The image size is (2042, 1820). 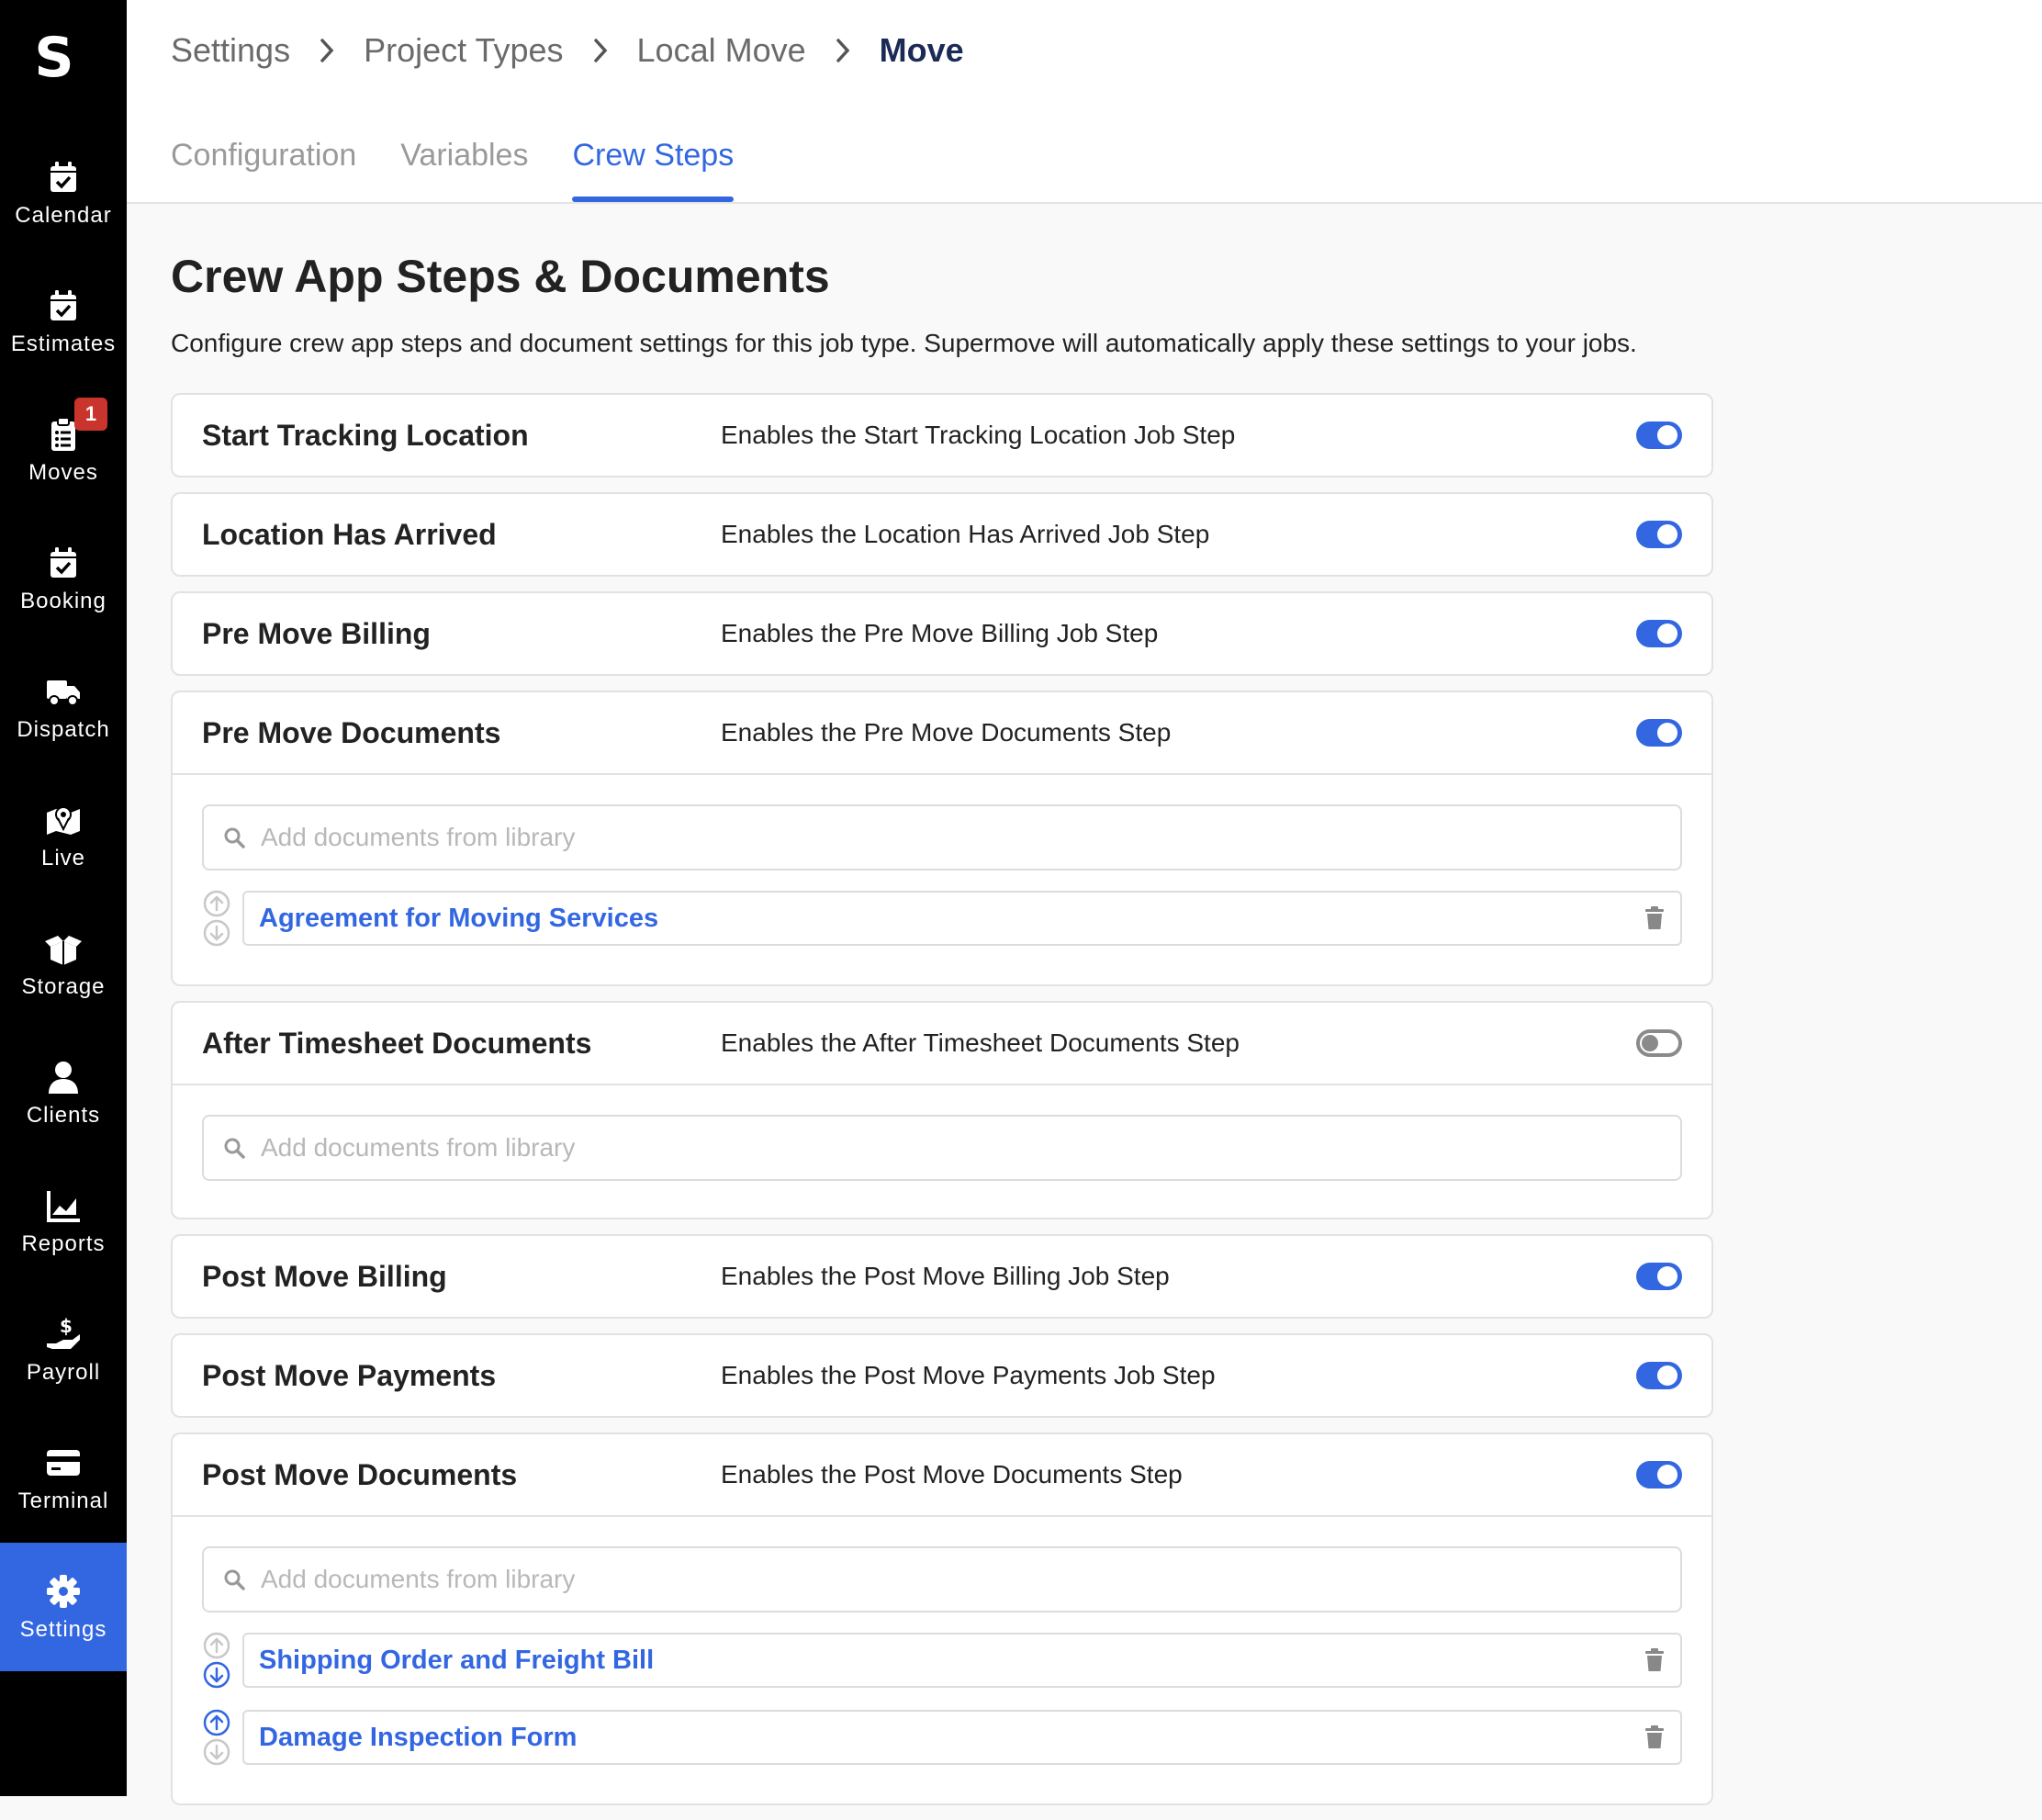 What do you see at coordinates (567, 50) in the screenshot?
I see `breadcrumb: Settings Project Types Local Move Move` at bounding box center [567, 50].